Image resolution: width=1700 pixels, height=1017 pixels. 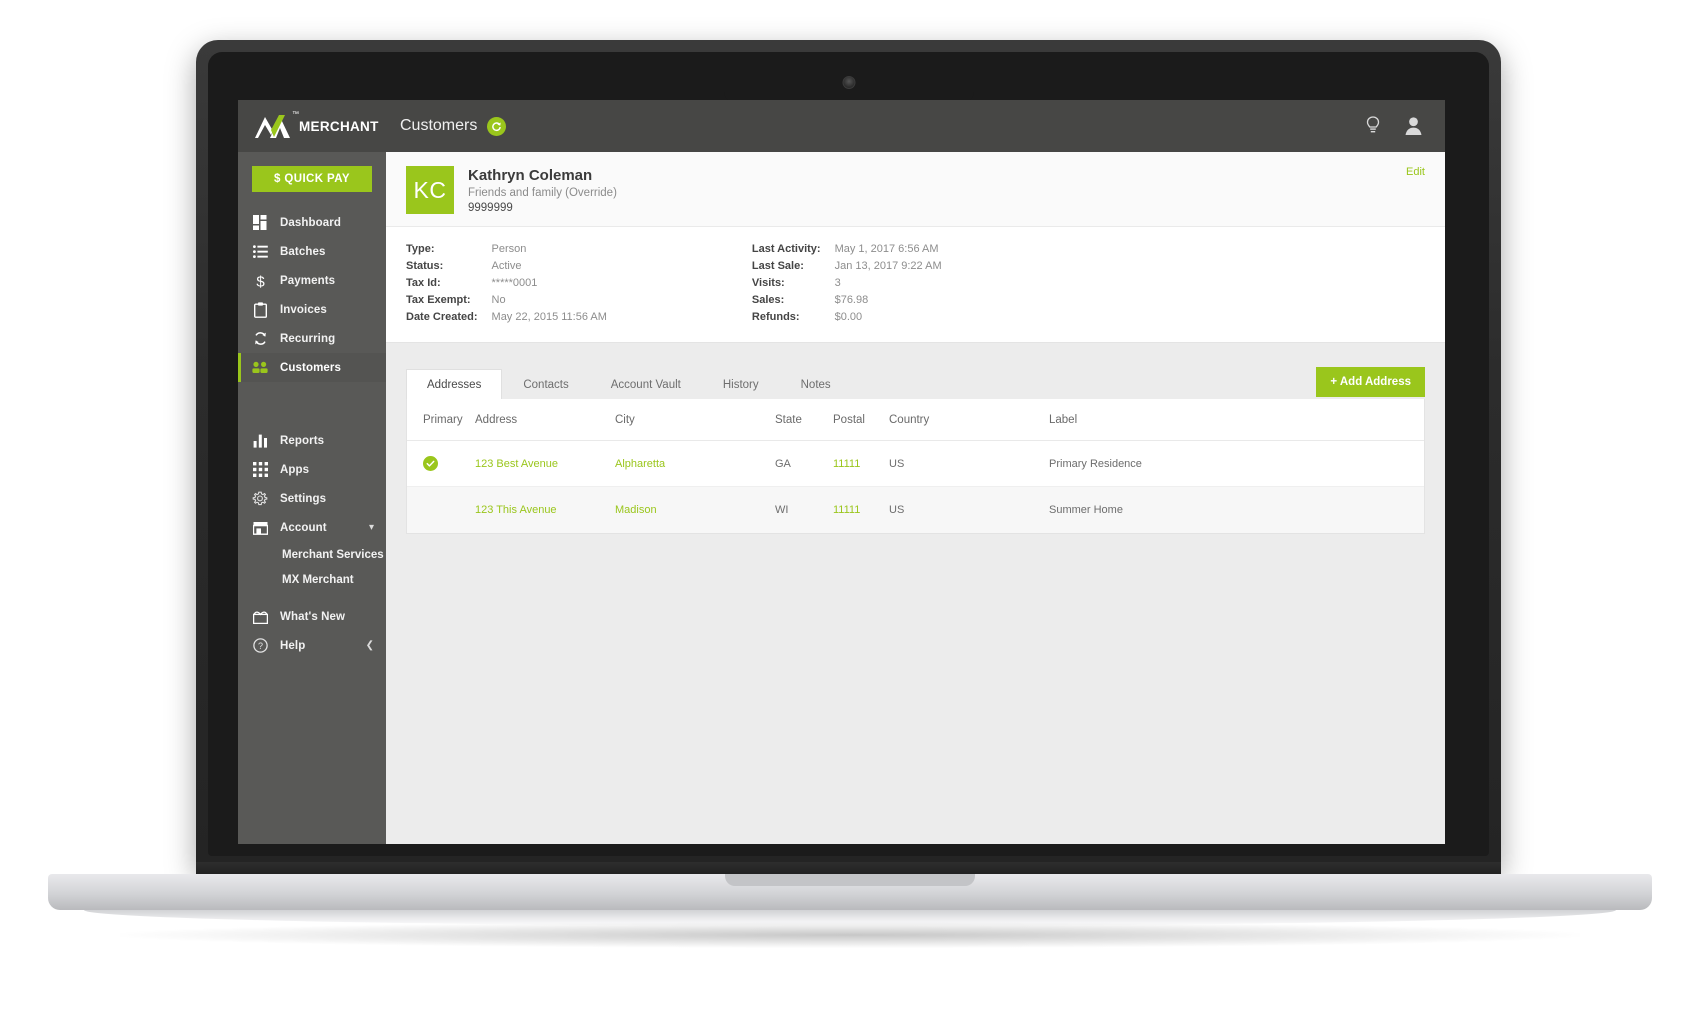 I want to click on label-cell: Primary Residence, so click(x=1095, y=463).